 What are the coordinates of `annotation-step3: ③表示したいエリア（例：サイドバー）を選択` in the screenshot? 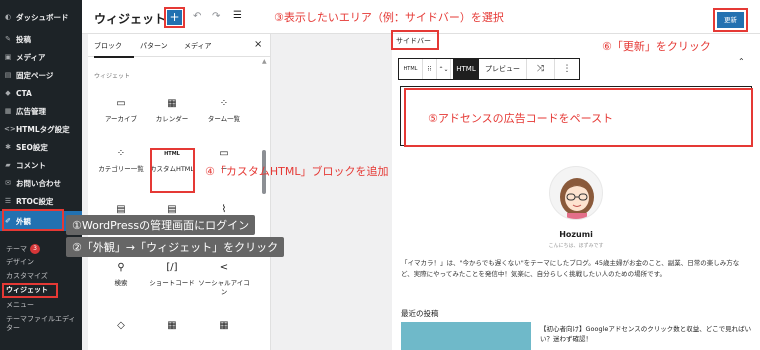 It's located at (389, 17).